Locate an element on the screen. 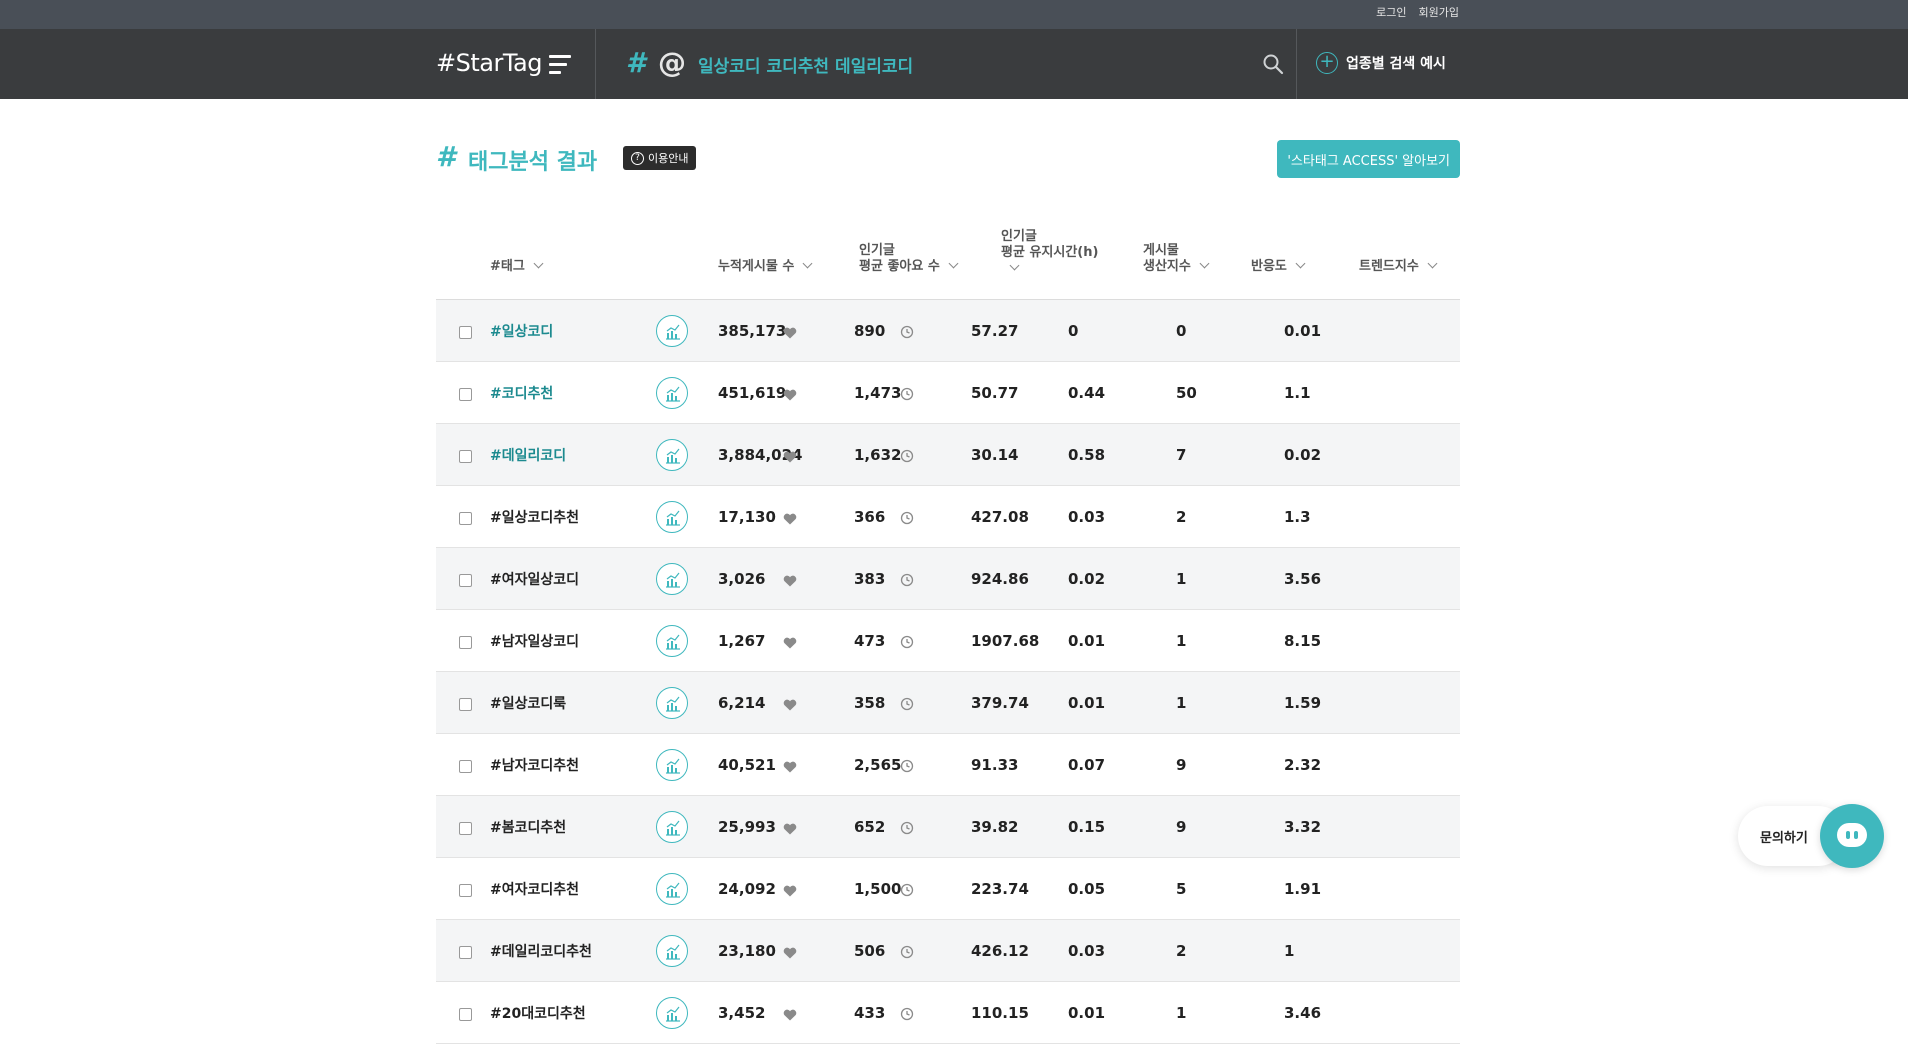  sort-trend: 트렌드지수 is located at coordinates (1398, 266).